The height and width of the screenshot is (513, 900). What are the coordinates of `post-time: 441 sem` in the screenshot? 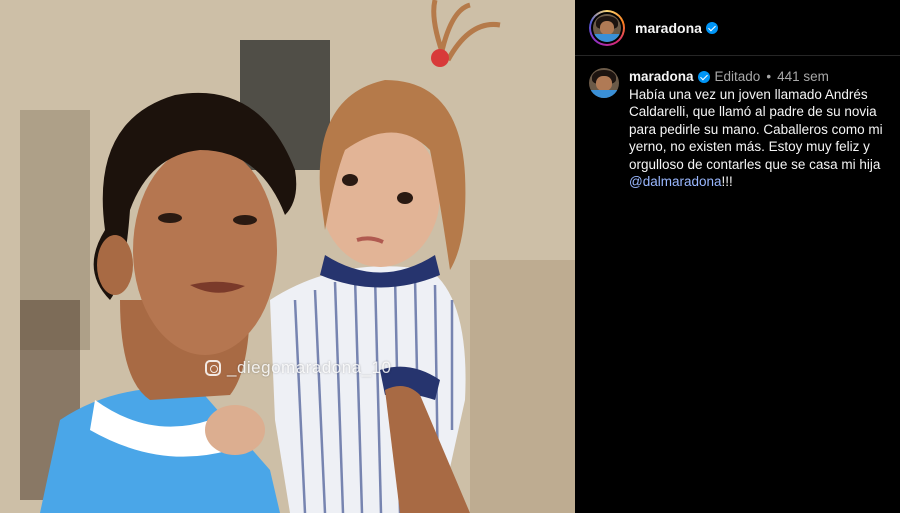 It's located at (803, 77).